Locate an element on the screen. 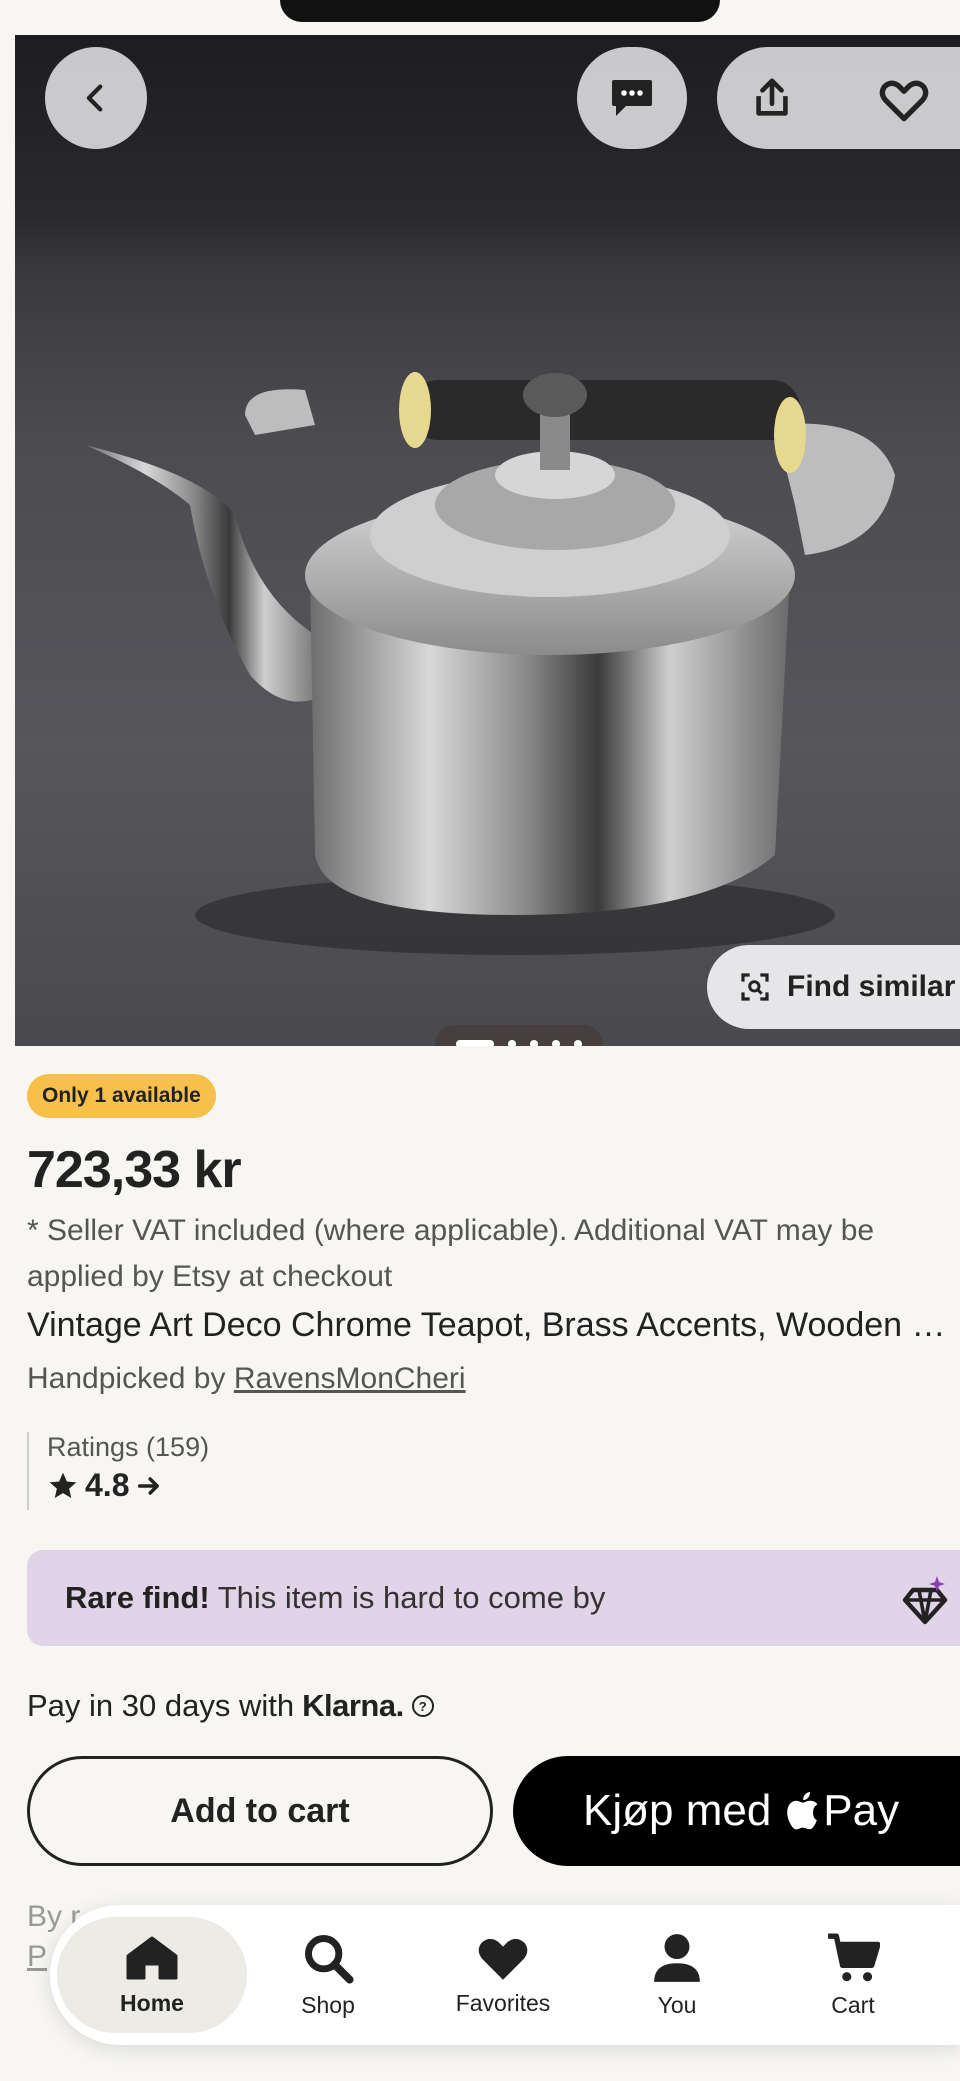 The height and width of the screenshot is (2081, 960). find-similar-button: Find similar is located at coordinates (833, 987).